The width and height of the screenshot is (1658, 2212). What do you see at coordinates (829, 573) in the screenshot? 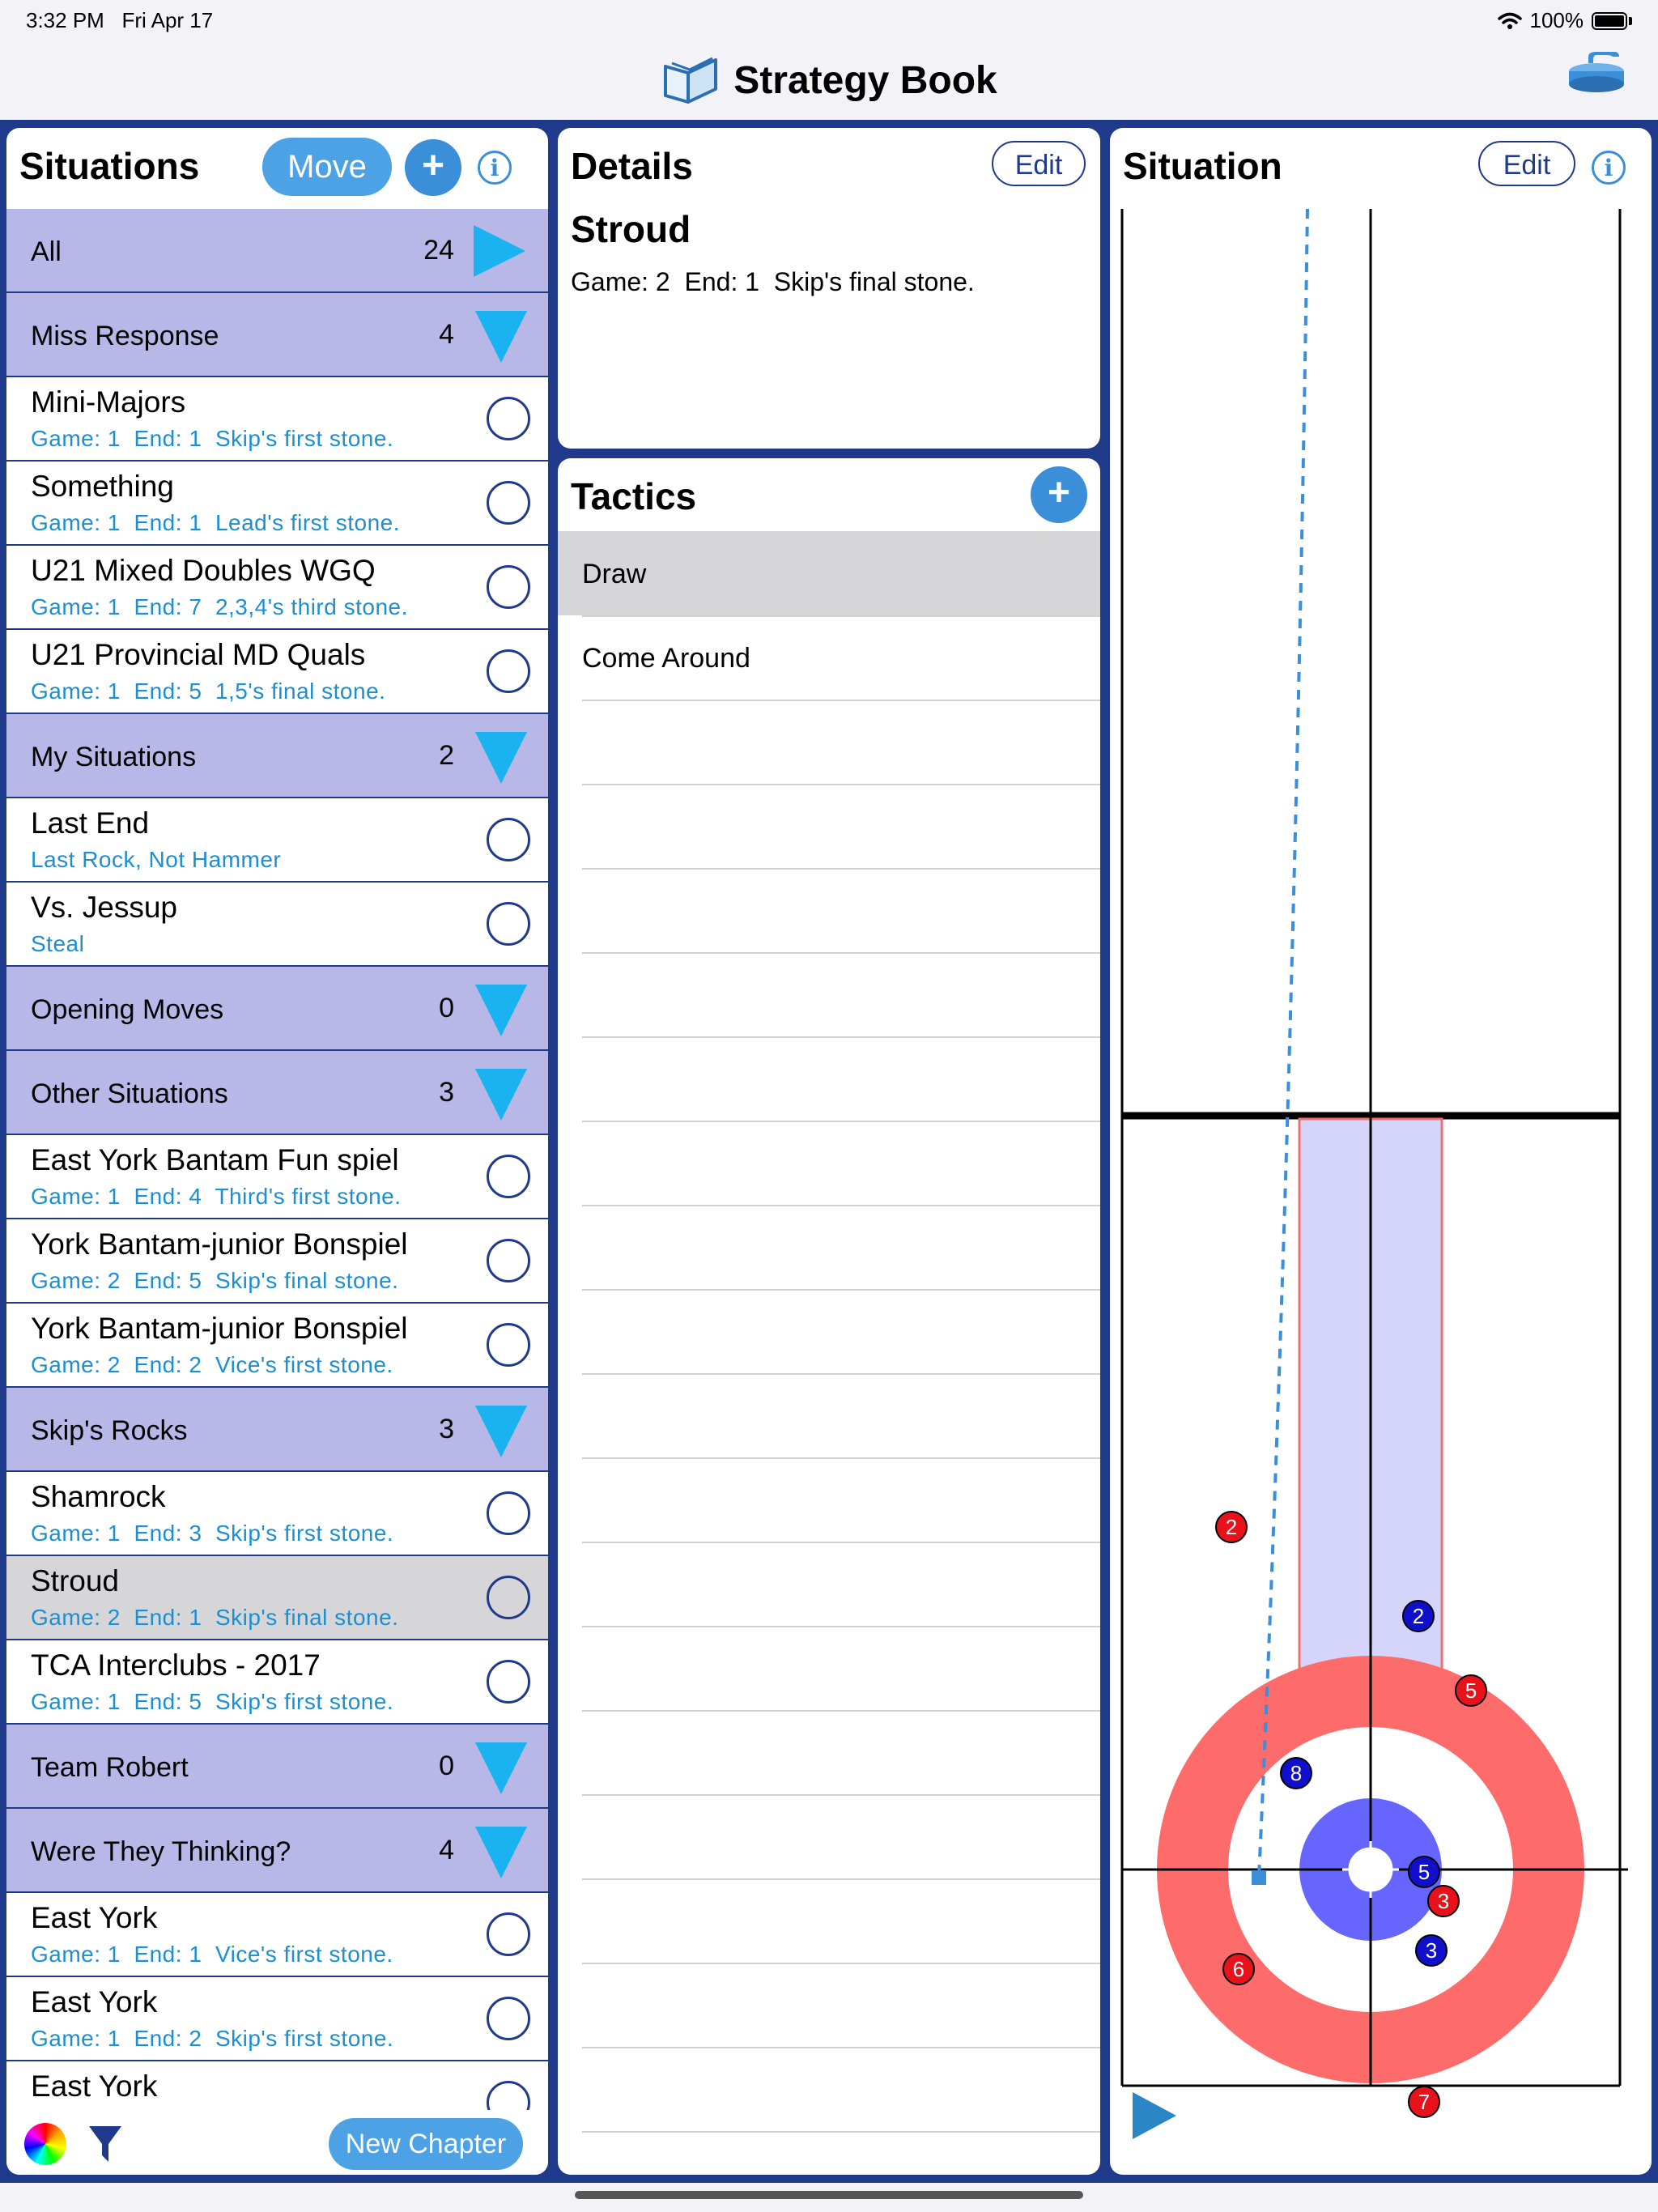
I see `tactic-item: Draw` at bounding box center [829, 573].